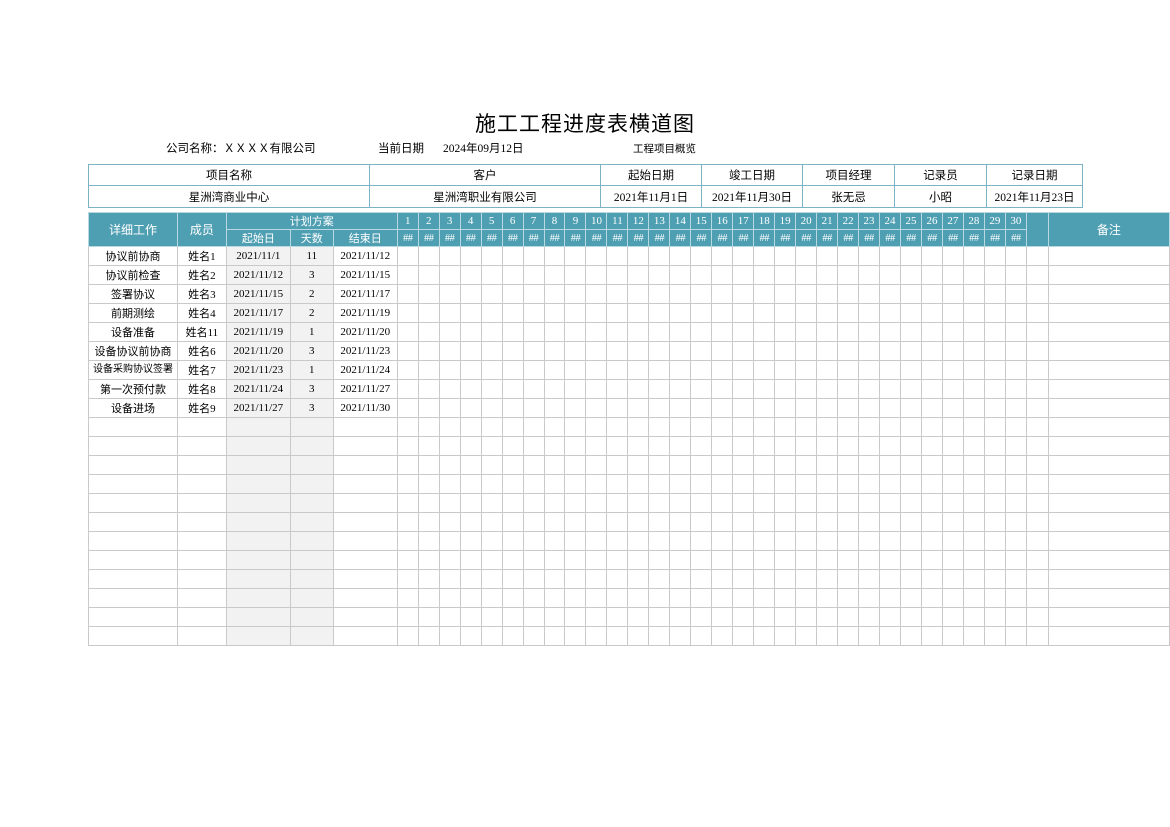 This screenshot has height=827, width=1170. Describe the element at coordinates (931, 238) in the screenshot. I see `day-date-cell-26: ##` at that location.